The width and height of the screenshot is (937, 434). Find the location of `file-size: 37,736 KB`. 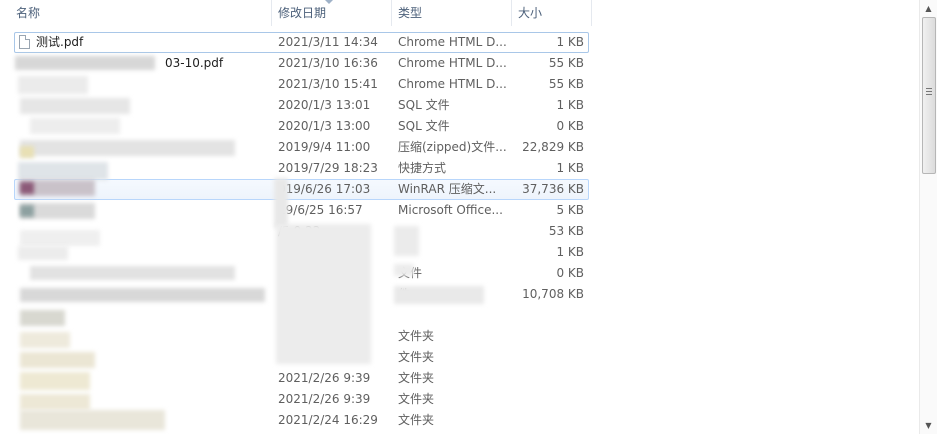

file-size: 37,736 KB is located at coordinates (553, 189).